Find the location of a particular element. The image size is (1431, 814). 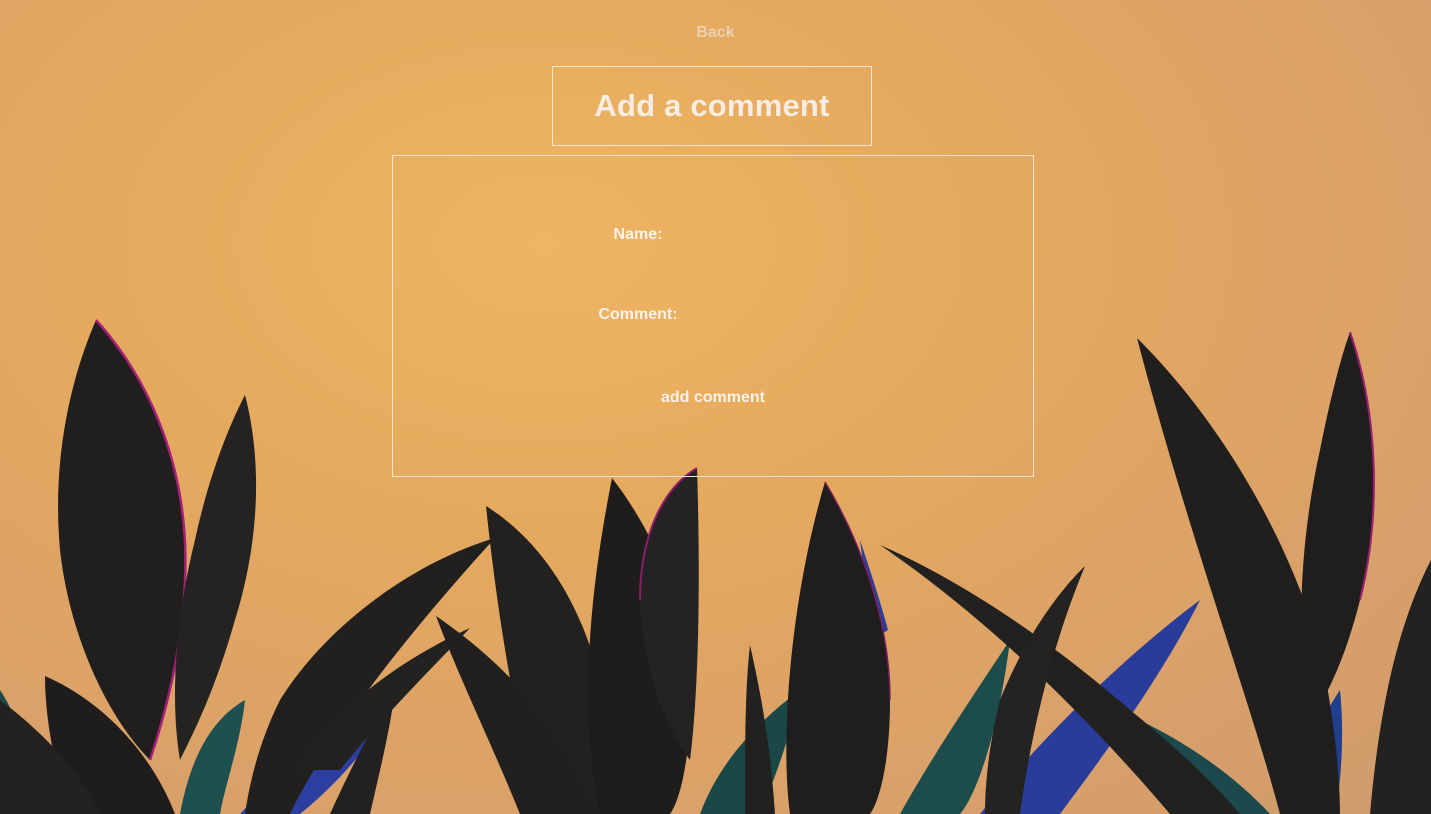

add-comment-button: add comment is located at coordinates (713, 398).